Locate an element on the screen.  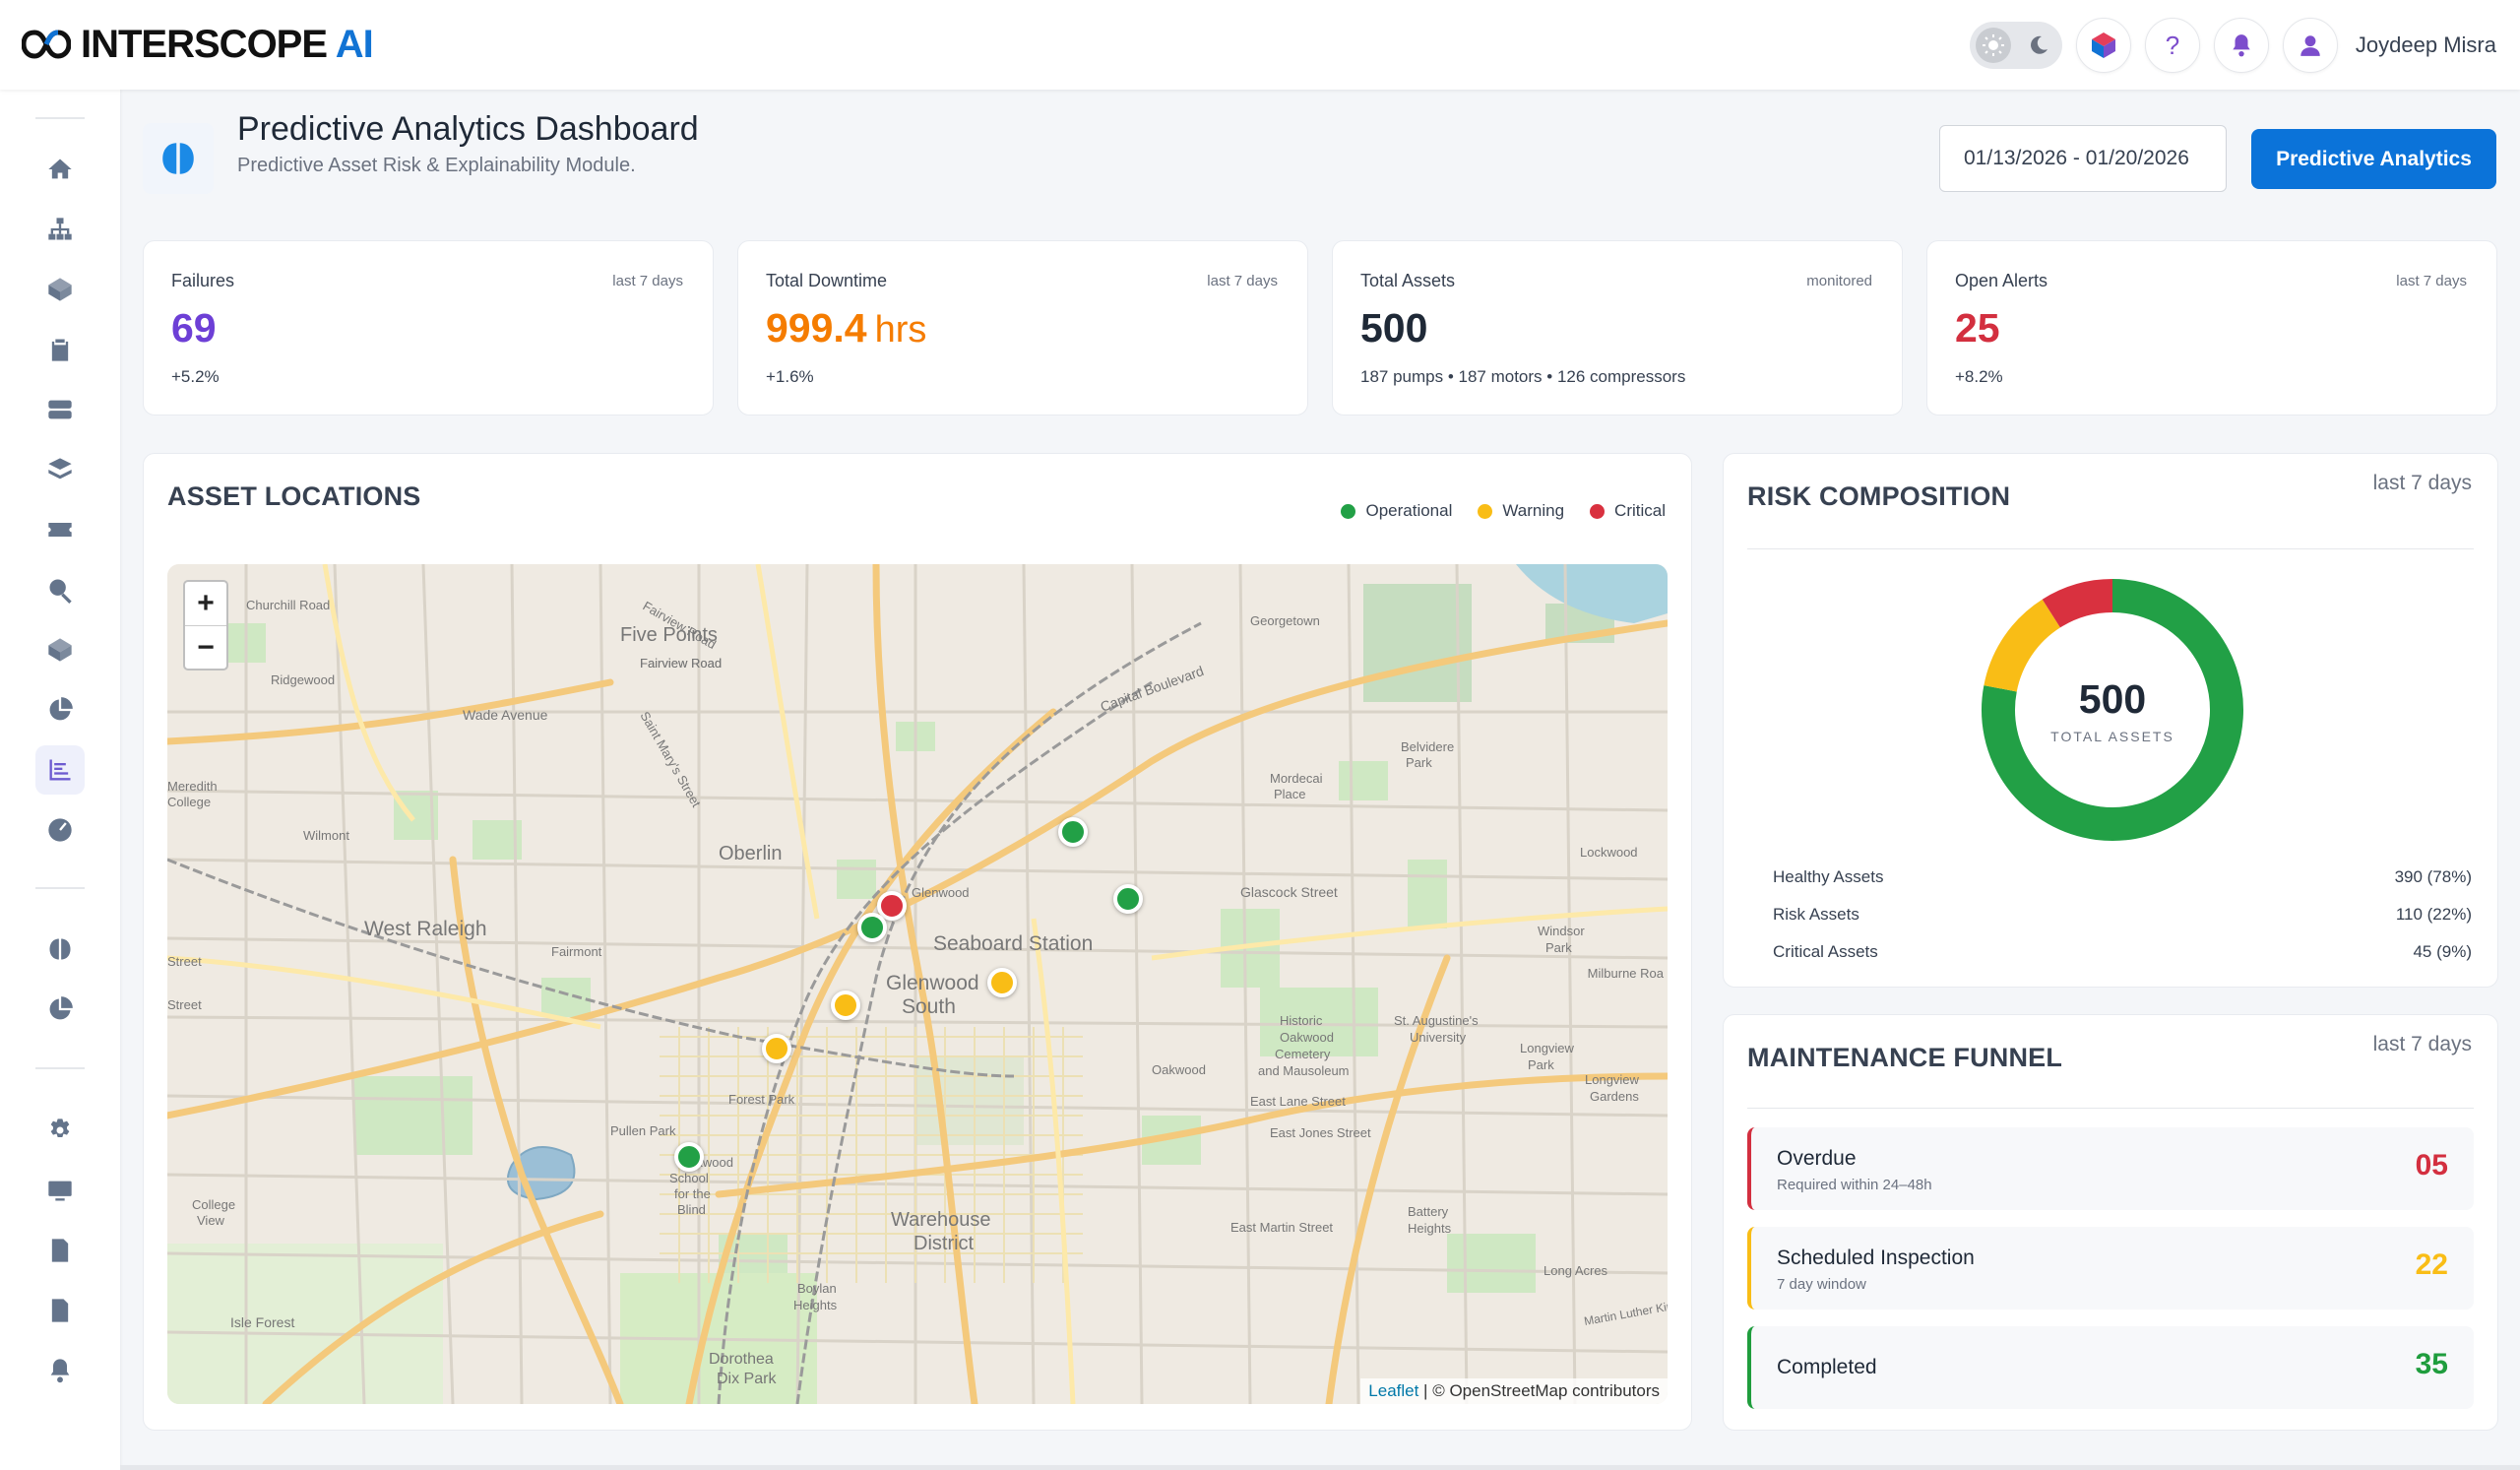
theme-toggle is located at coordinates (2015, 45).